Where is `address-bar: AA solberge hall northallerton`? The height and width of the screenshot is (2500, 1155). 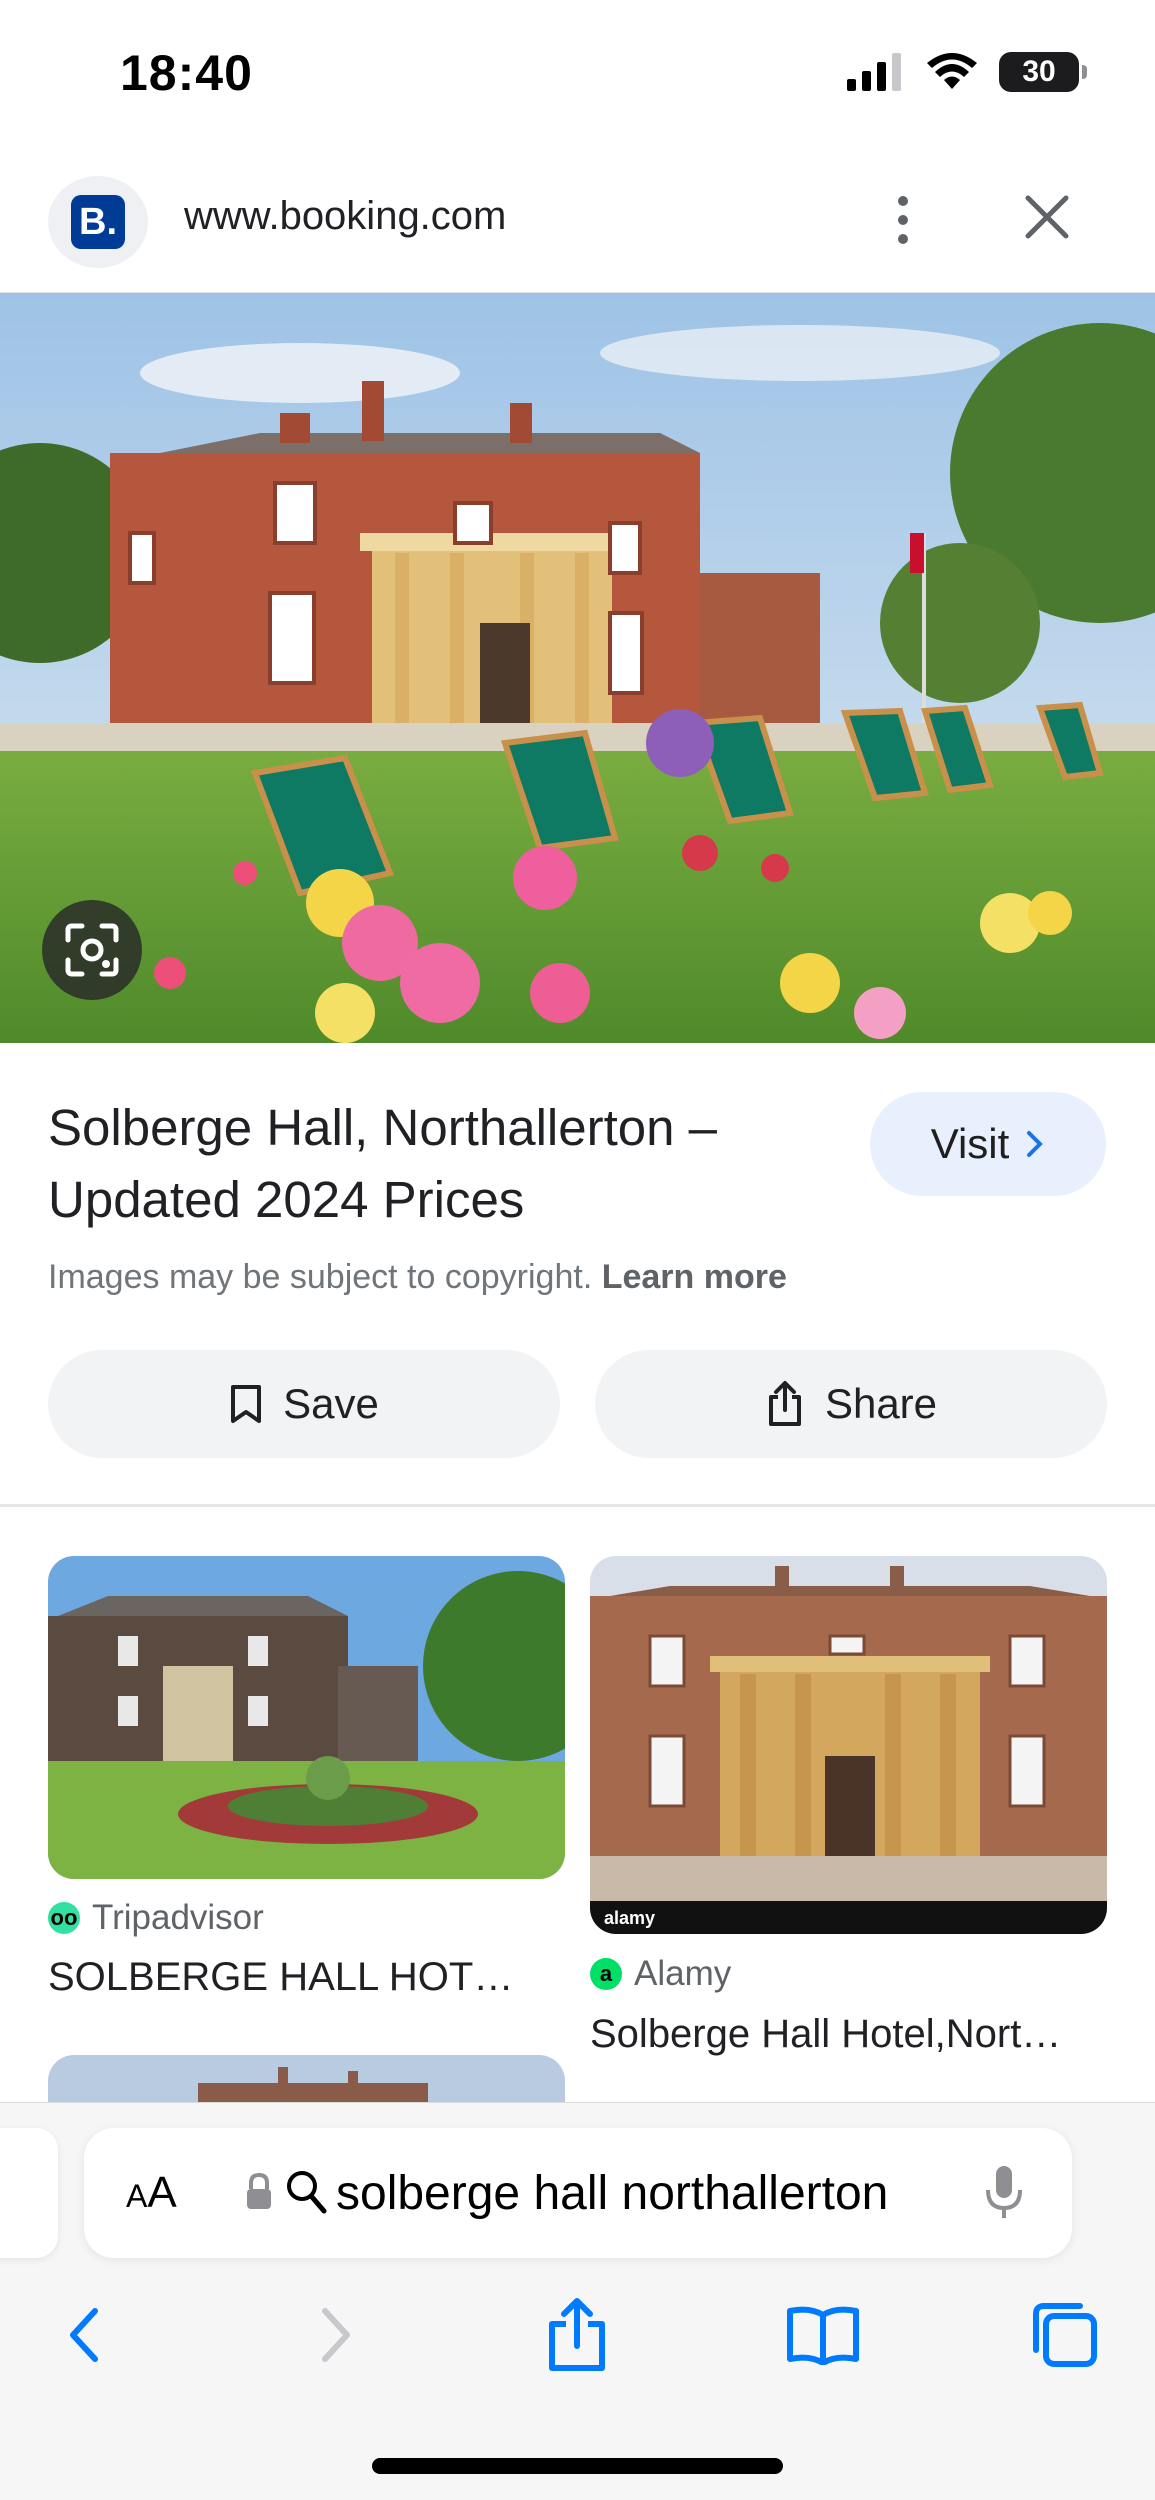 address-bar: AA solberge hall northallerton is located at coordinates (578, 2193).